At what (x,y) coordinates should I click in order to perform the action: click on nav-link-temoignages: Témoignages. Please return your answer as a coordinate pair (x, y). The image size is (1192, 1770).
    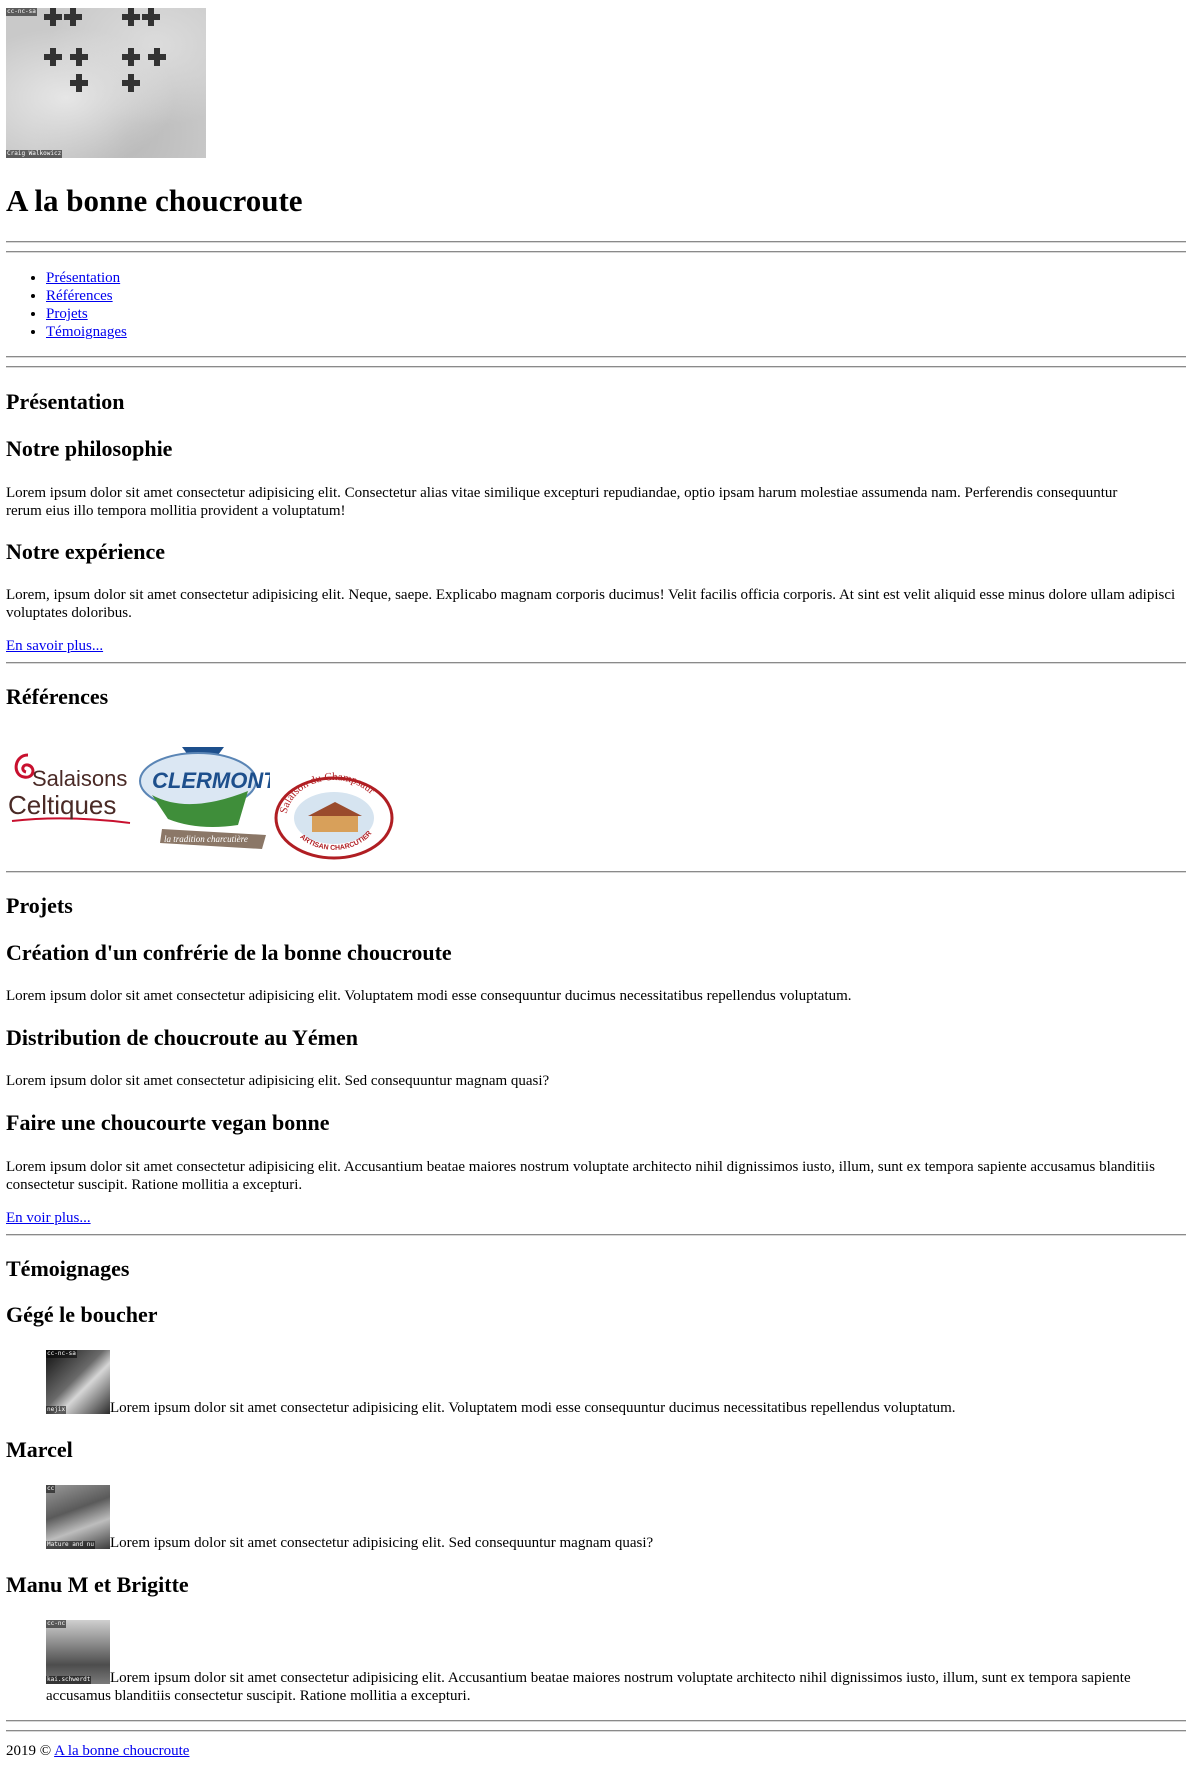
    Looking at the image, I should click on (86, 332).